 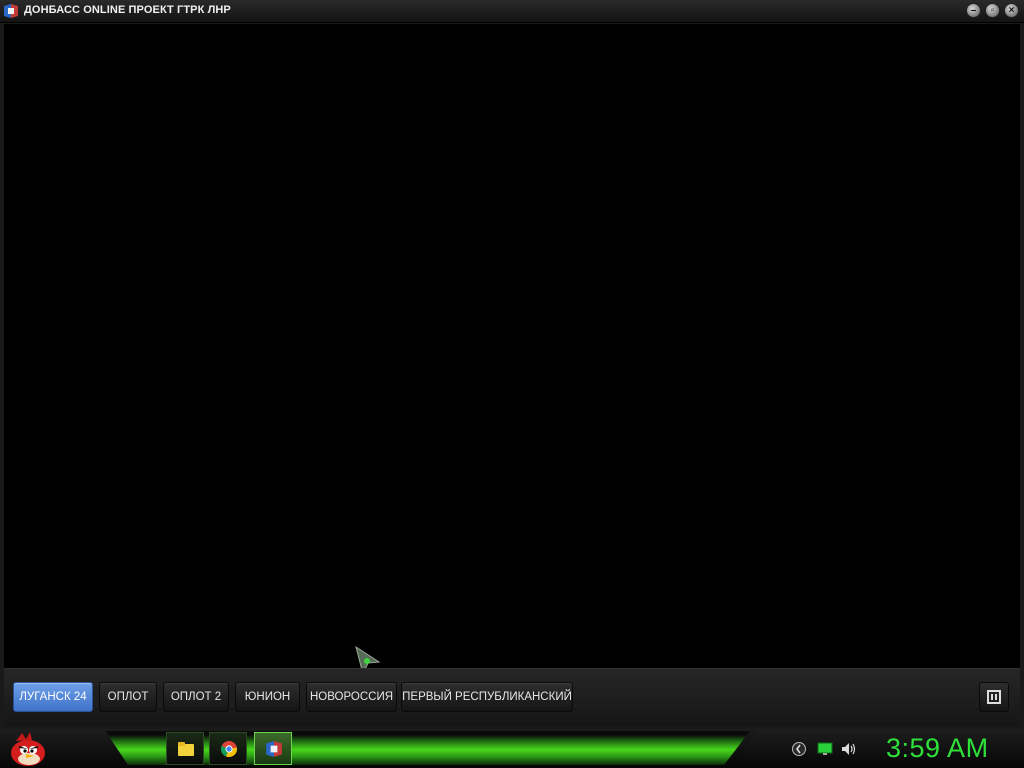 What do you see at coordinates (127, 10) in the screenshot?
I see `window-title: ДОНБАСС ONLINE ПРОЕКТ ГТРК ЛНР` at bounding box center [127, 10].